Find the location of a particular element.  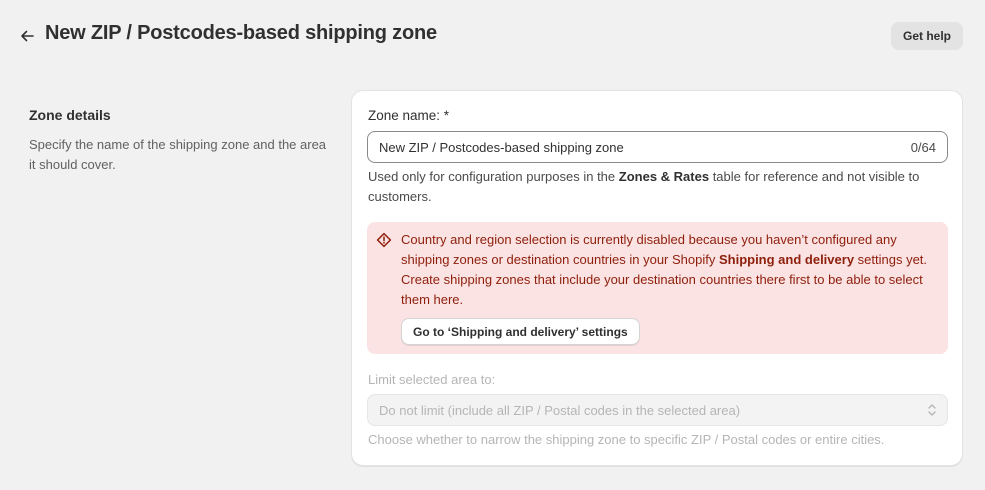

zone-name-input is located at coordinates (641, 147).